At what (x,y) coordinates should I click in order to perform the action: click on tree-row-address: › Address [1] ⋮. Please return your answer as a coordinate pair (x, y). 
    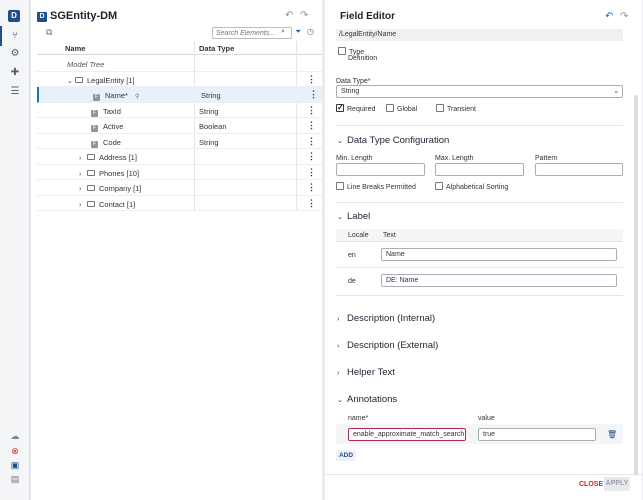
    Looking at the image, I should click on (179, 157).